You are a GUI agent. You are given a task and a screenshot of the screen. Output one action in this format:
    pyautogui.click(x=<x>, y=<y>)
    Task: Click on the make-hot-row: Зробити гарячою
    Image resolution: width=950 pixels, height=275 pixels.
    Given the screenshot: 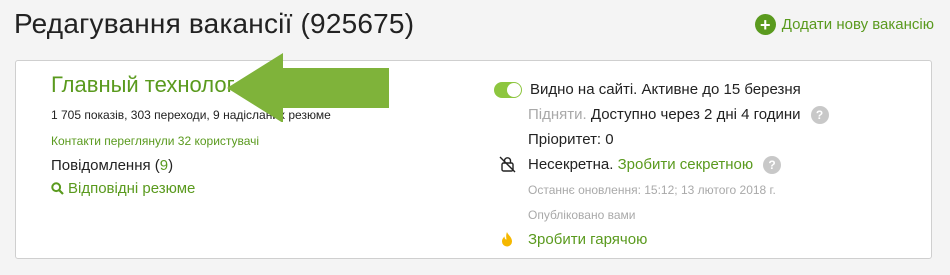 What is the action you would take?
    pyautogui.click(x=661, y=239)
    